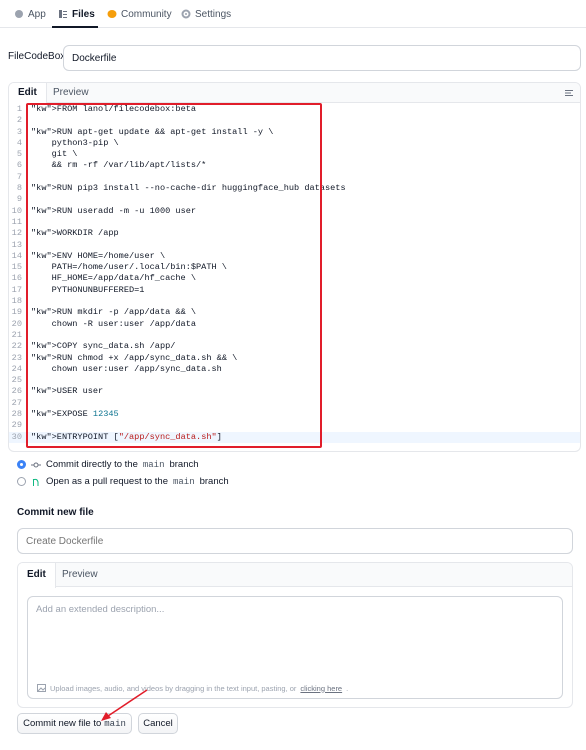  Describe the element at coordinates (75, 414) in the screenshot. I see `line-text: "kw">EXPOSE 12345` at that location.